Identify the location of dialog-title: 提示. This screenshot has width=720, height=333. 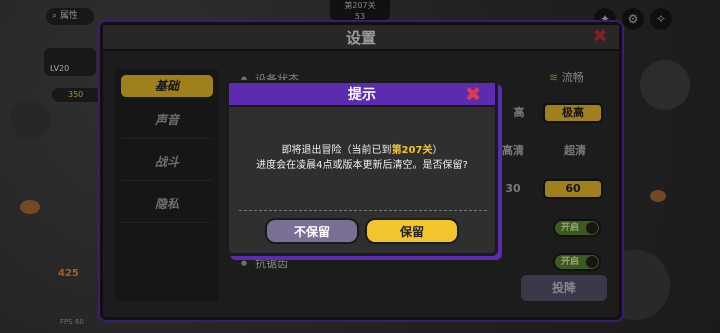
(362, 95).